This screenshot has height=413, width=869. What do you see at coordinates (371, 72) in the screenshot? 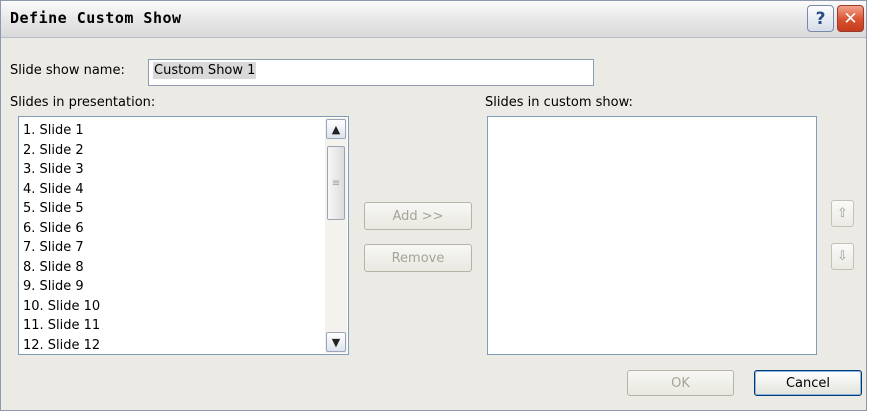
I see `slide-show-name-input: Custom Show 1` at bounding box center [371, 72].